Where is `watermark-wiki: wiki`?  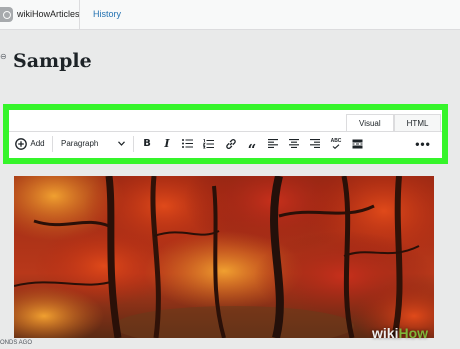
watermark-wiki: wiki is located at coordinates (385, 333).